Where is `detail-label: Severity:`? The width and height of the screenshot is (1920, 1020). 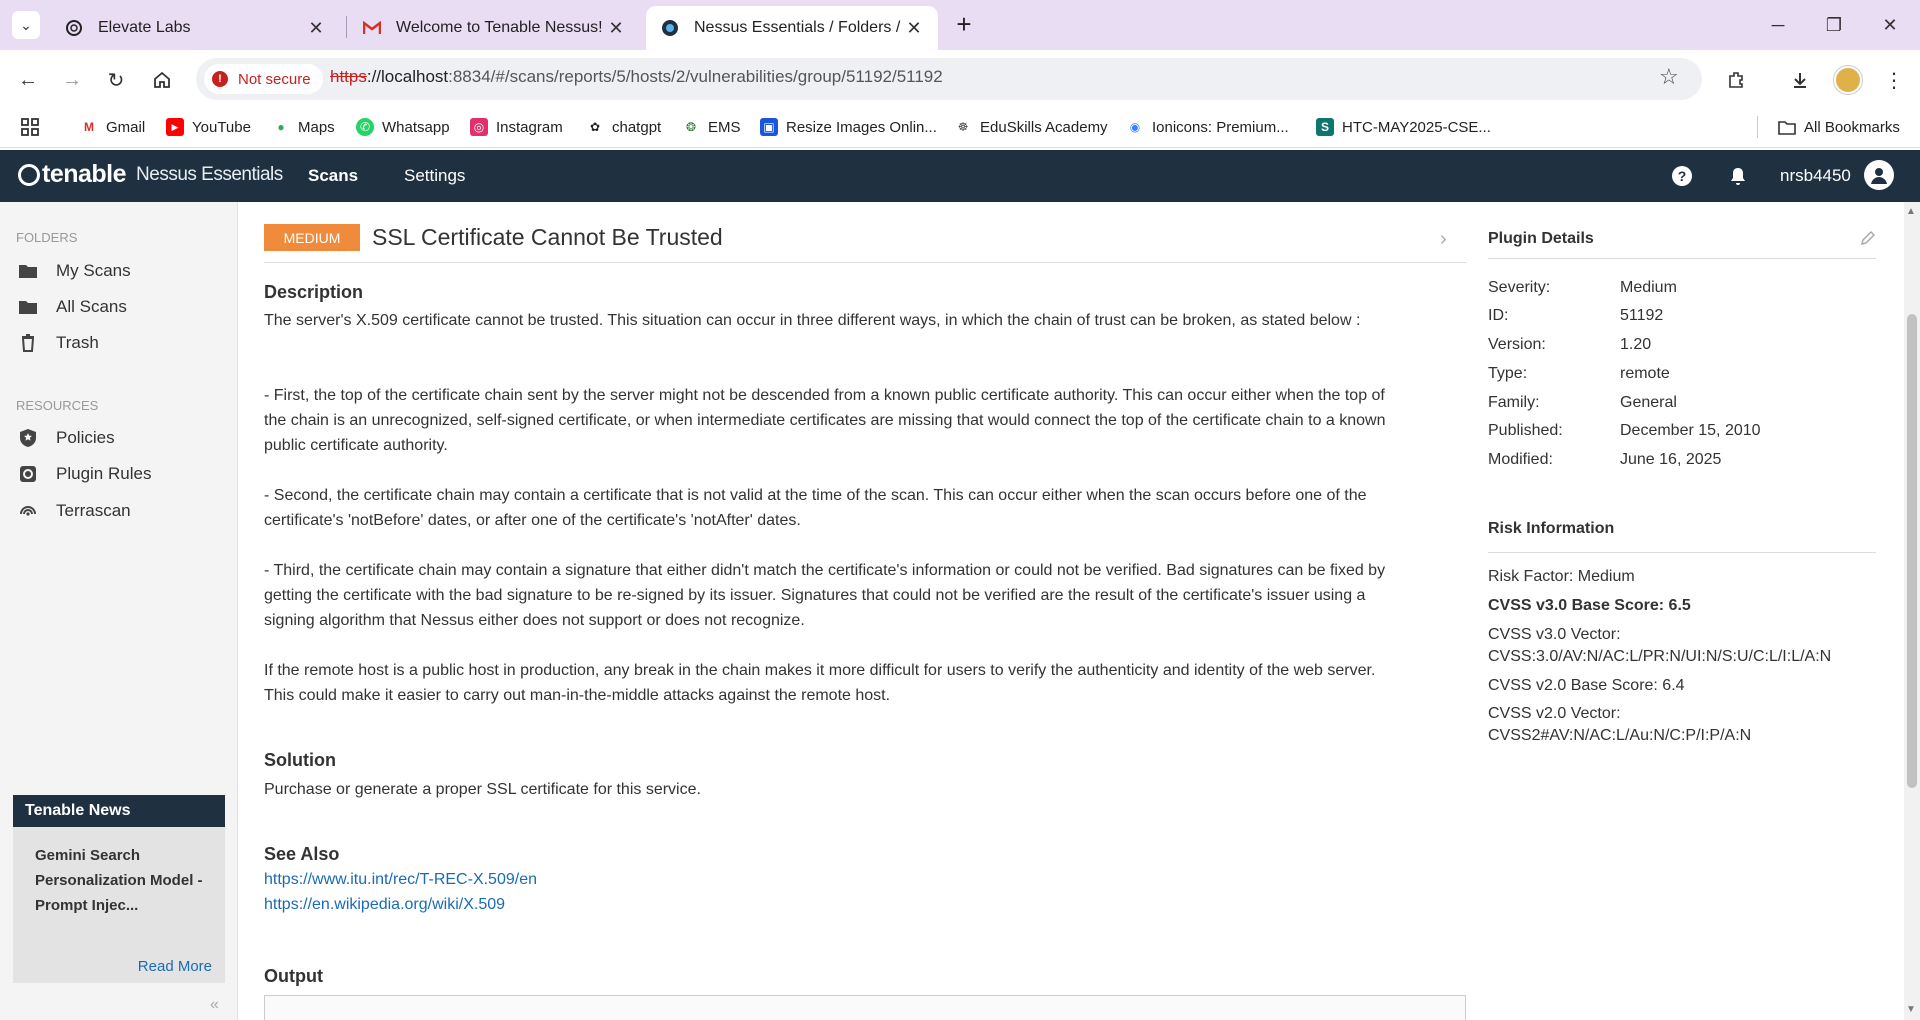 detail-label: Severity: is located at coordinates (1519, 287).